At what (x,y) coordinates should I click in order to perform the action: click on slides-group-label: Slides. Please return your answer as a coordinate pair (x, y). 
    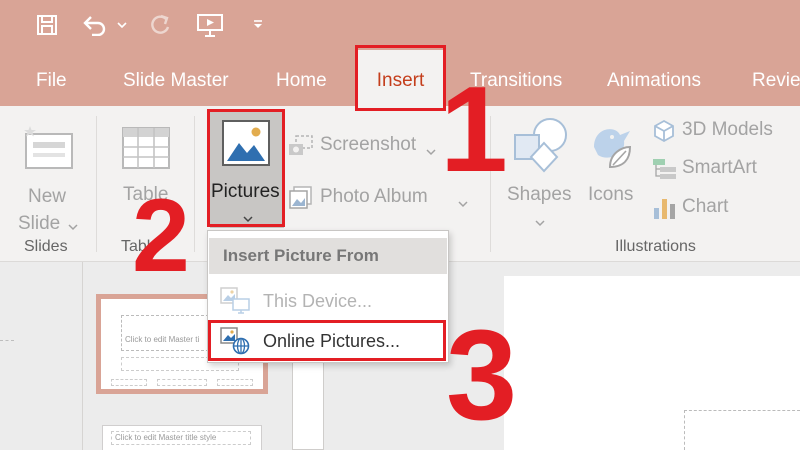
    Looking at the image, I should click on (46, 246).